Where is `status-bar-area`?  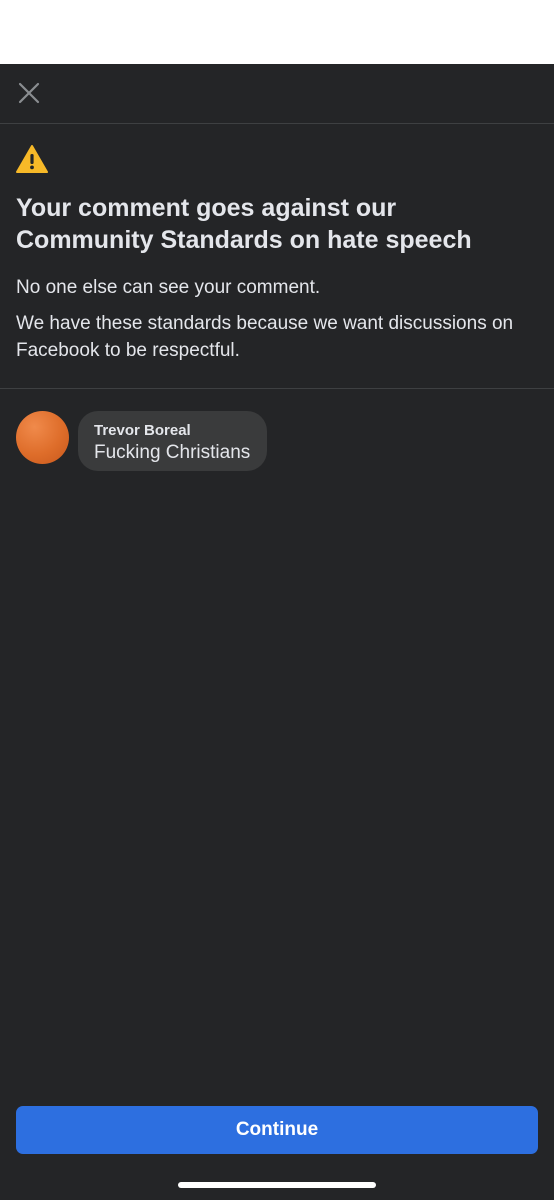 status-bar-area is located at coordinates (277, 32).